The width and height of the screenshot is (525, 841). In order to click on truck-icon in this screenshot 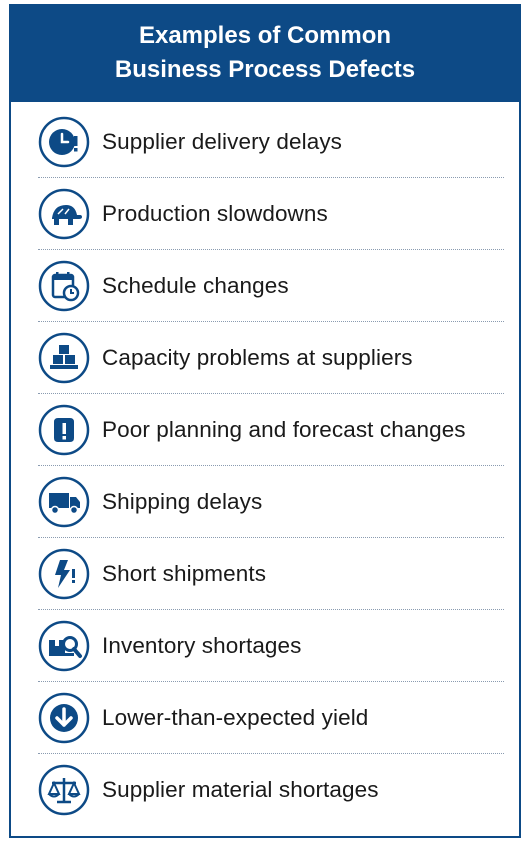, I will do `click(64, 502)`.